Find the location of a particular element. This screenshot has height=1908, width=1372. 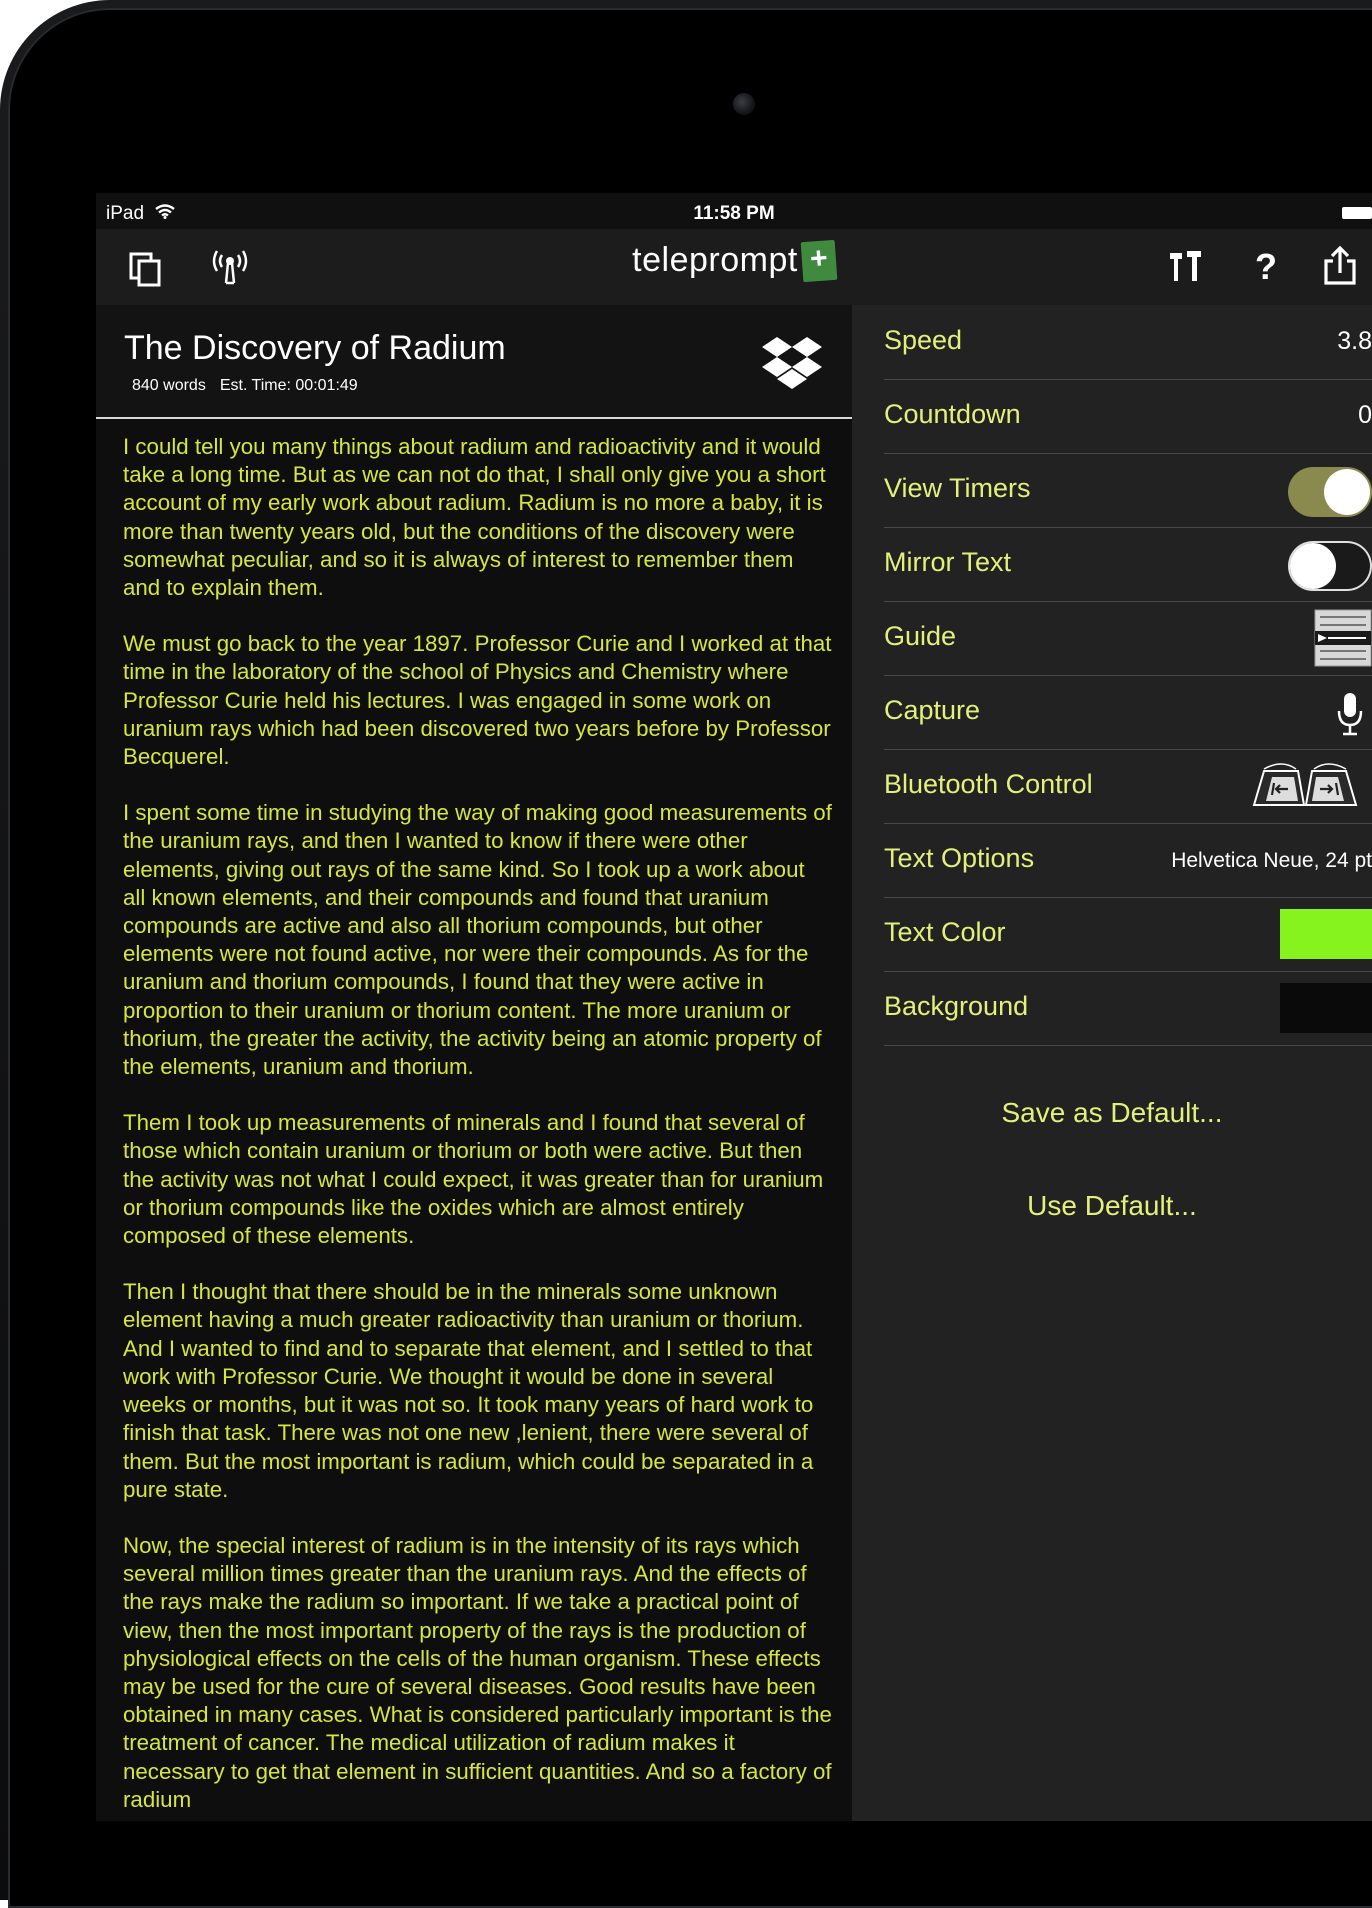

dropbox-button is located at coordinates (792, 365).